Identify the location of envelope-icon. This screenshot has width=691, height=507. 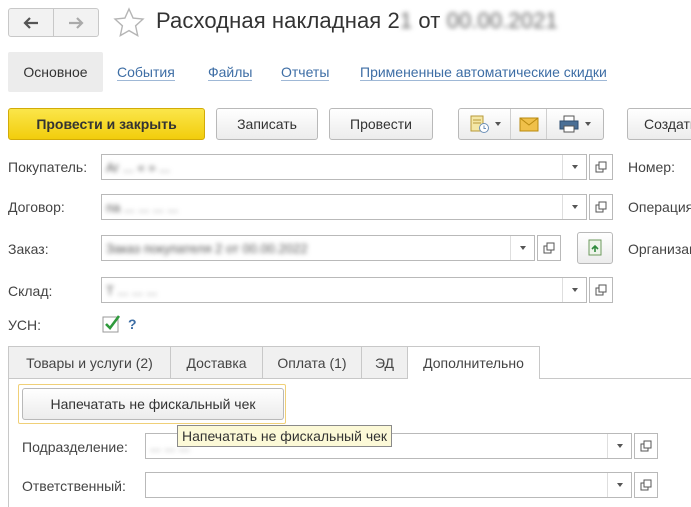
(528, 124).